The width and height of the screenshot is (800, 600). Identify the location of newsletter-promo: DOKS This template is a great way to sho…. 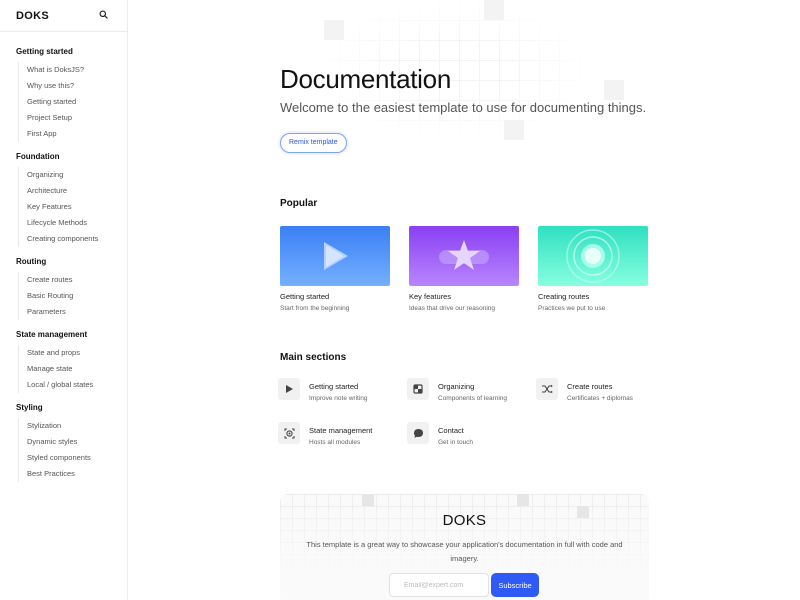
(464, 547).